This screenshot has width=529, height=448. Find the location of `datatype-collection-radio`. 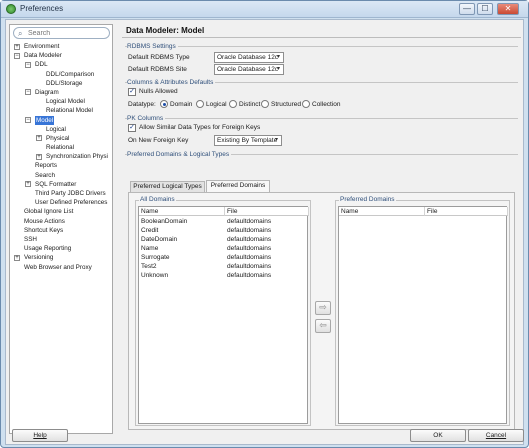

datatype-collection-radio is located at coordinates (306, 104).